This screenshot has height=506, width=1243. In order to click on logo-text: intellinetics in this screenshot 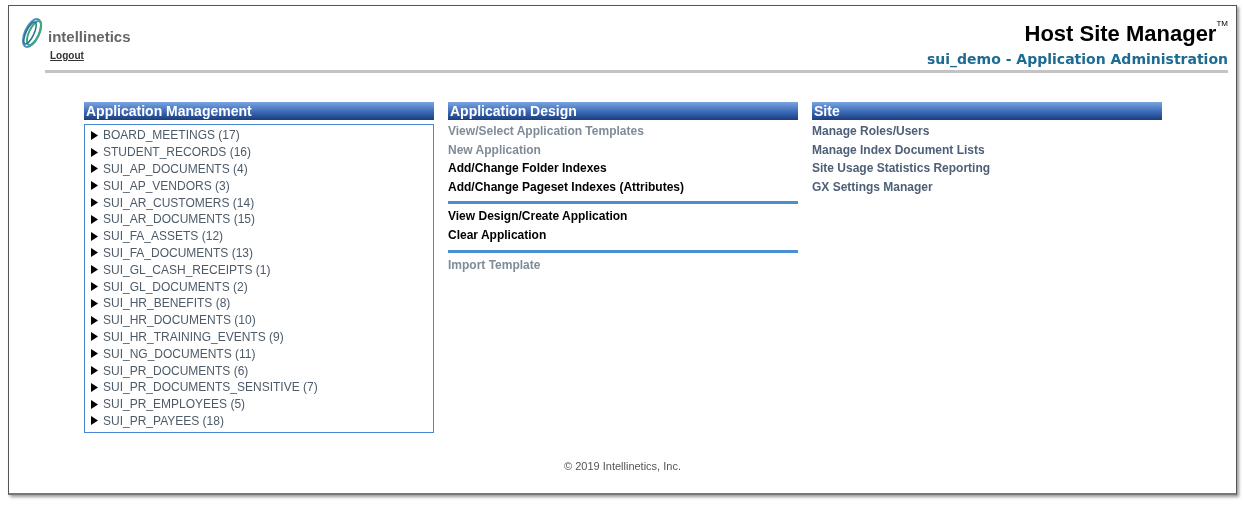, I will do `click(89, 37)`.